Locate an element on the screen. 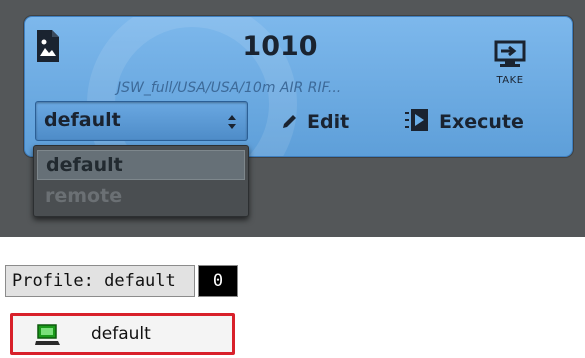 Image resolution: width=585 pixels, height=358 pixels. profile-count: 0 is located at coordinates (218, 281).